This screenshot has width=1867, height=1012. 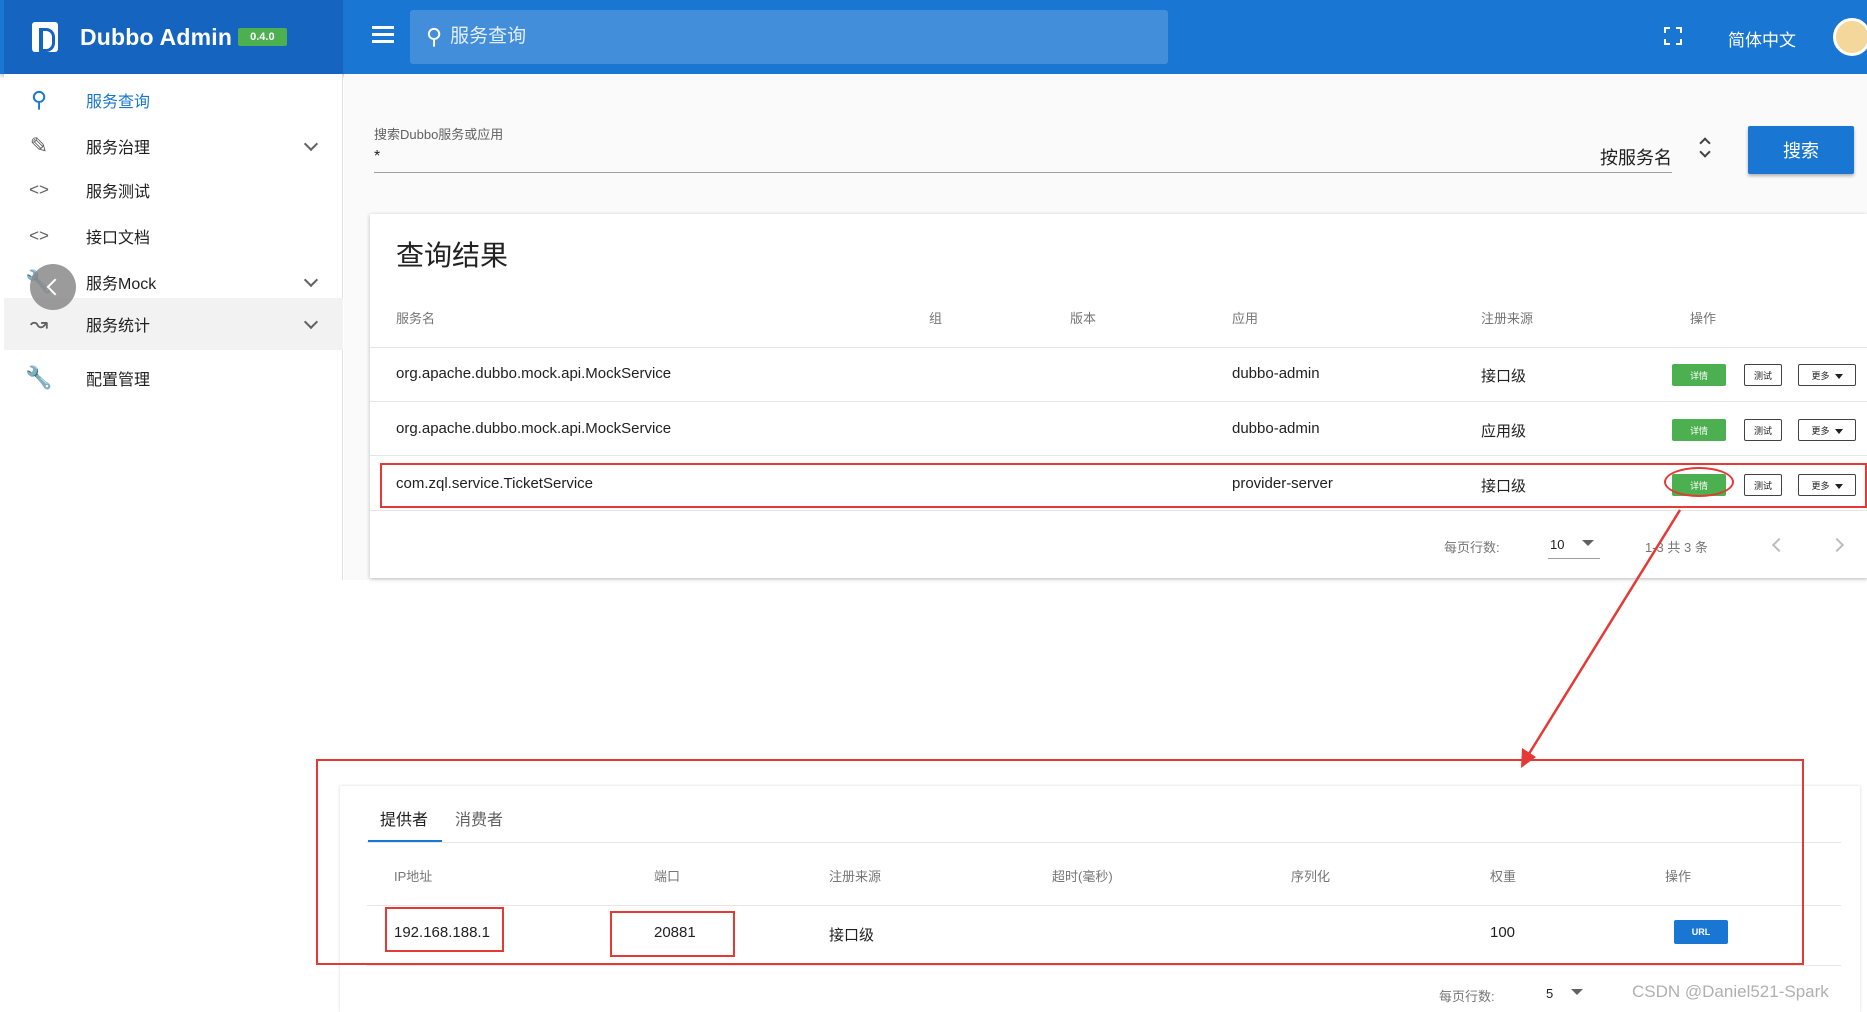 What do you see at coordinates (1730, 991) in the screenshot?
I see `watermark: CSDN @Daniel521-Spark` at bounding box center [1730, 991].